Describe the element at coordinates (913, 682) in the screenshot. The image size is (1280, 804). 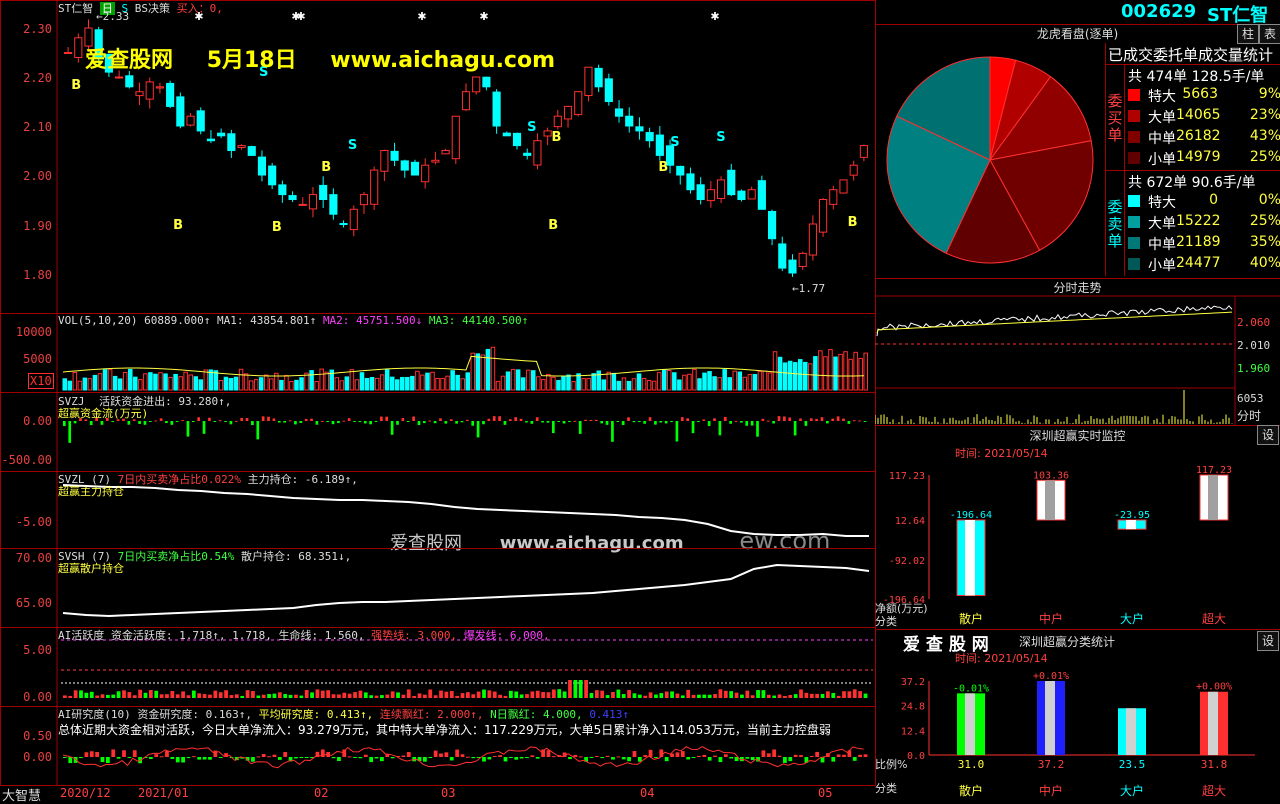
I see `classify-ytick: 37.2` at that location.